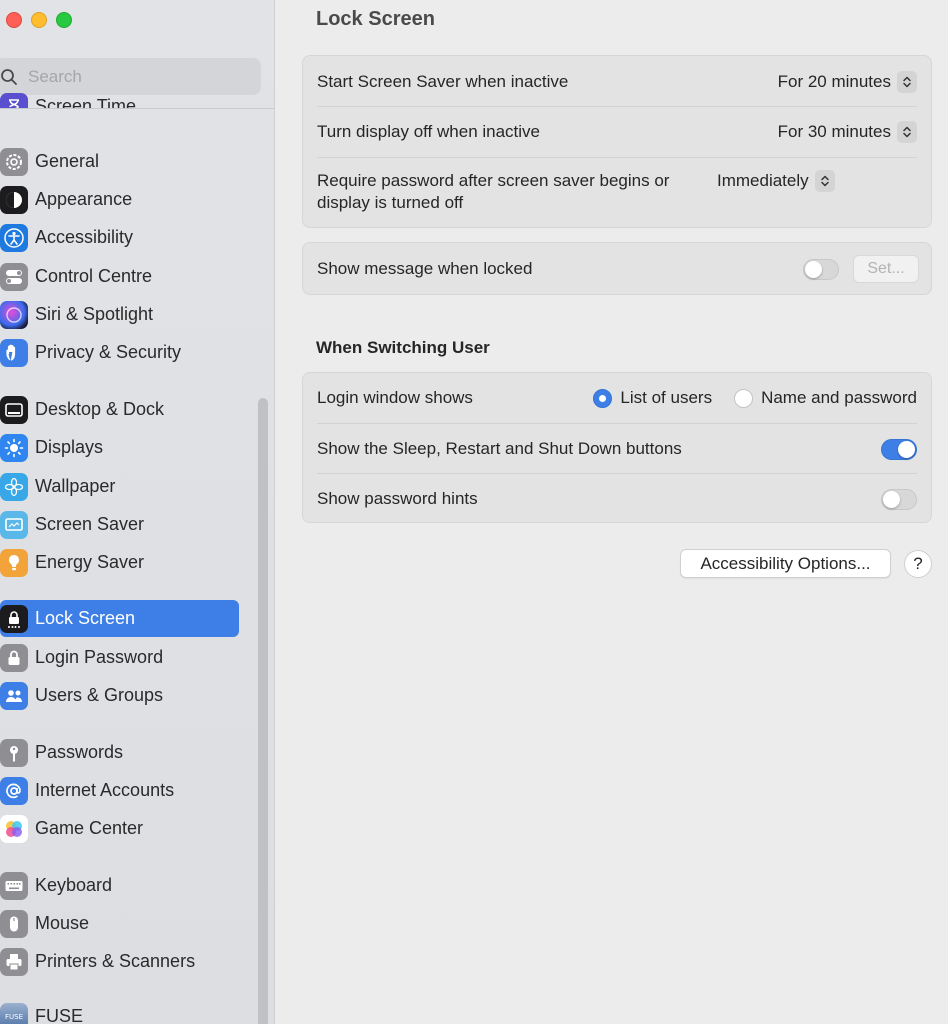 This screenshot has height=1024, width=948. I want to click on sidebar-item-siri-spotlight: Siri & Spotlight, so click(119, 314).